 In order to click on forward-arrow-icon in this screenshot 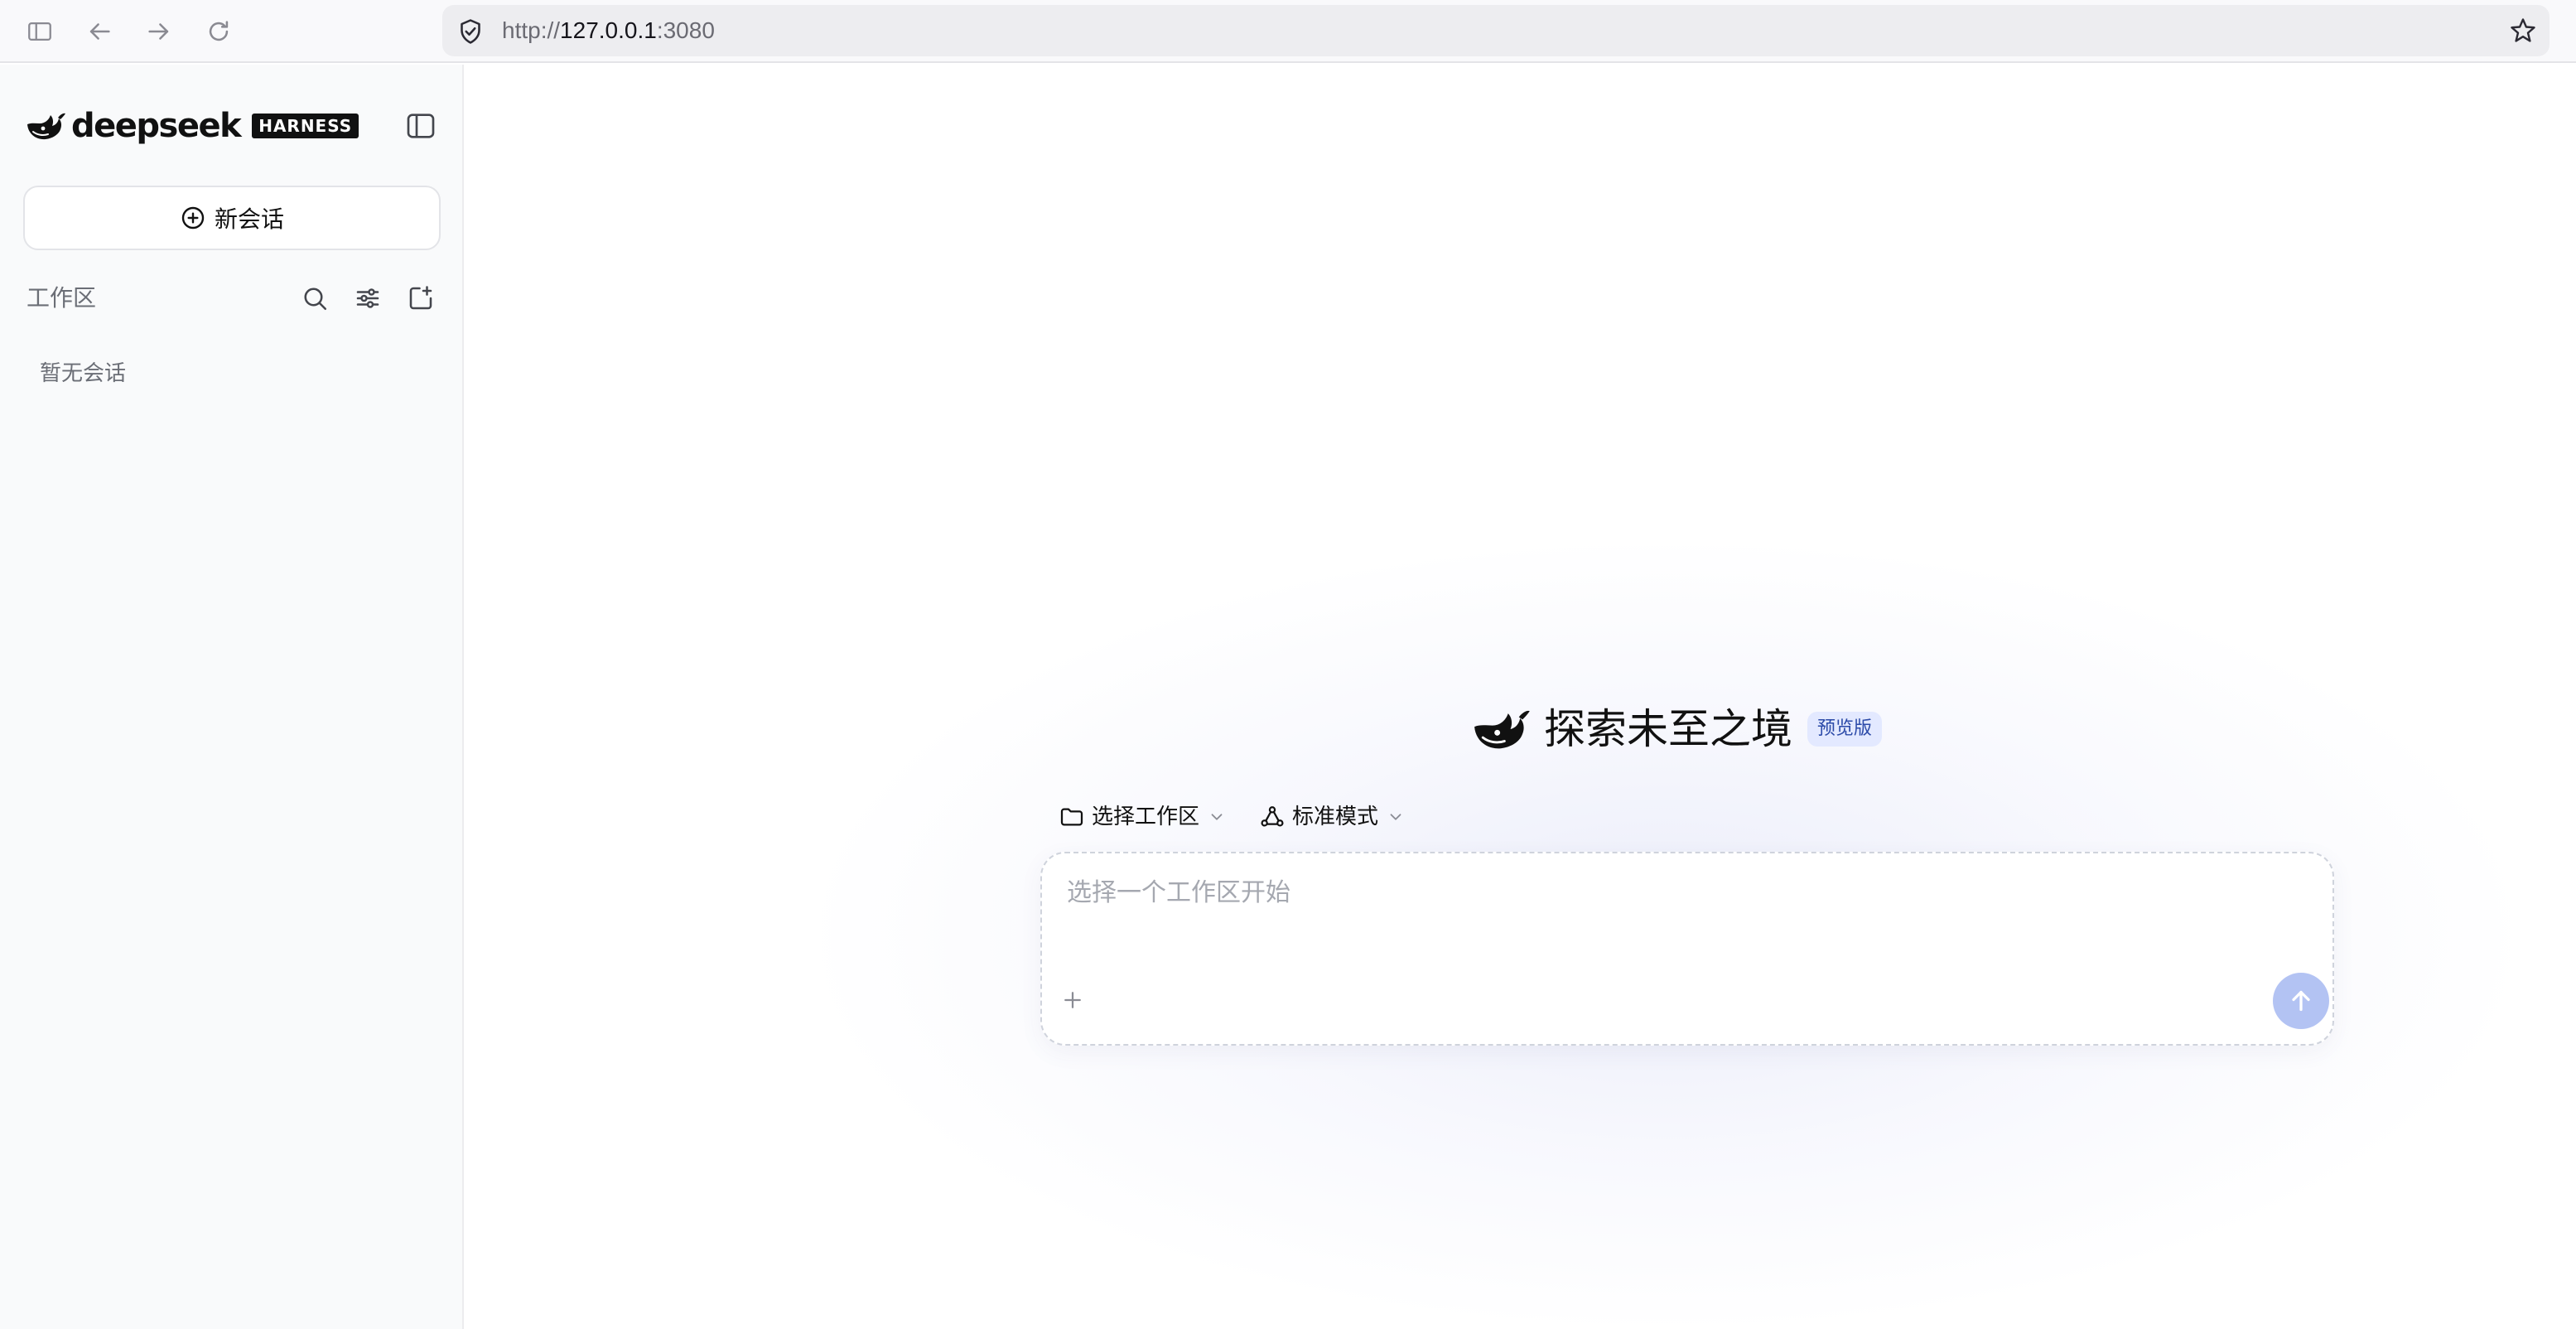, I will do `click(158, 32)`.